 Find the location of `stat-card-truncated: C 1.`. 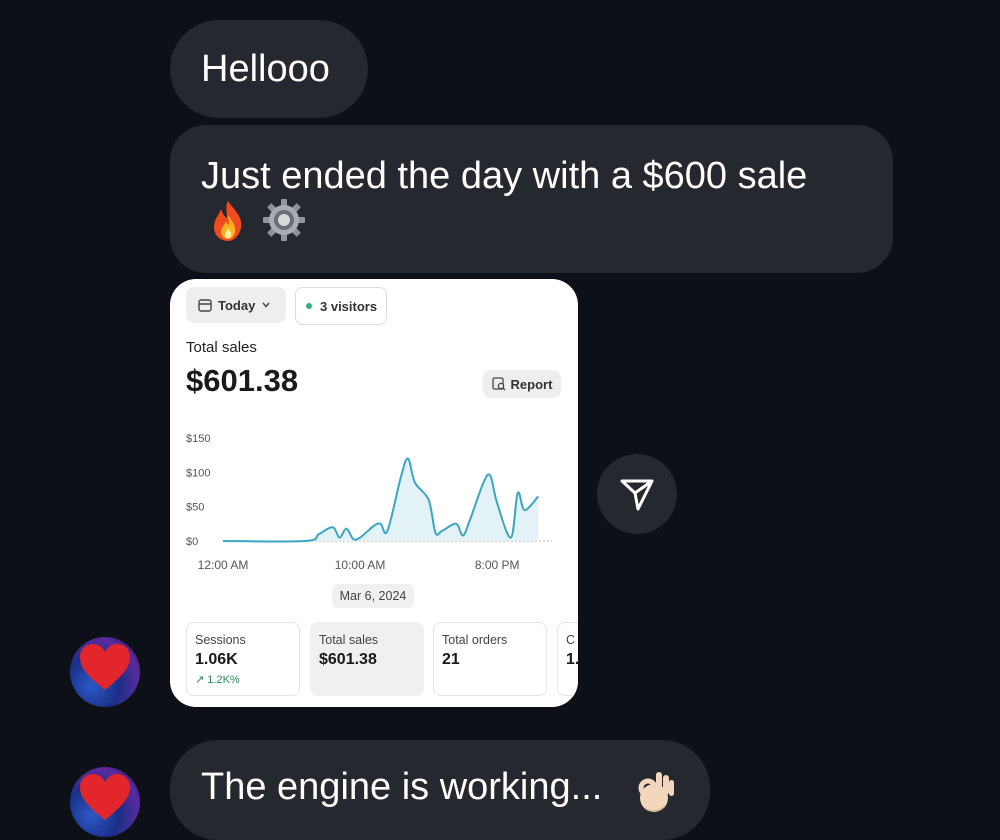

stat-card-truncated: C 1. is located at coordinates (567, 659).